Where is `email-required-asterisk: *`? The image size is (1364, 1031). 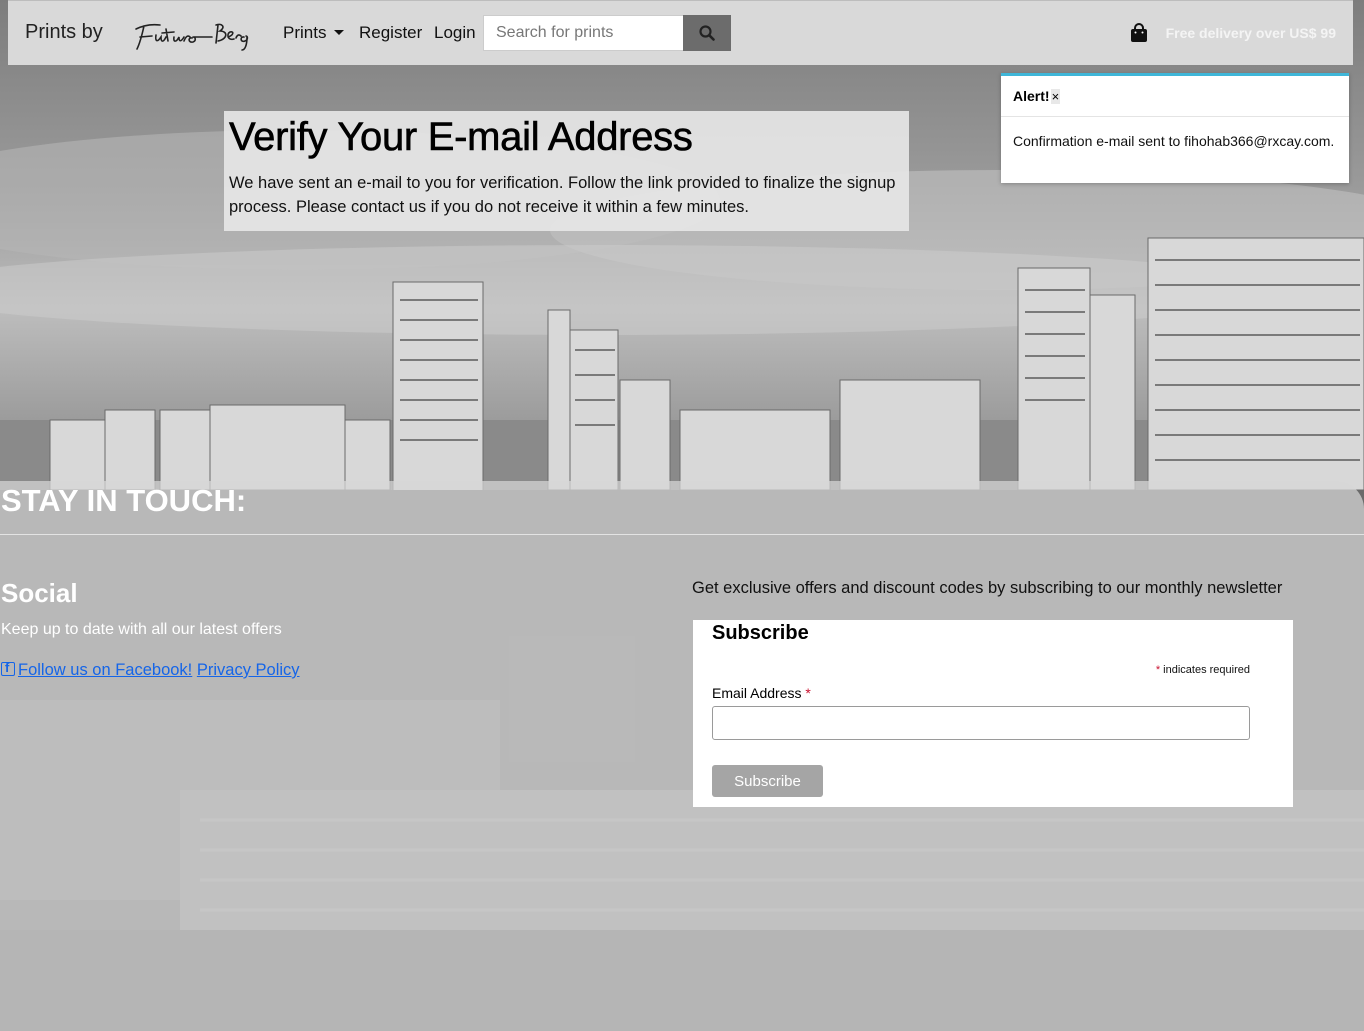 email-required-asterisk: * is located at coordinates (808, 693).